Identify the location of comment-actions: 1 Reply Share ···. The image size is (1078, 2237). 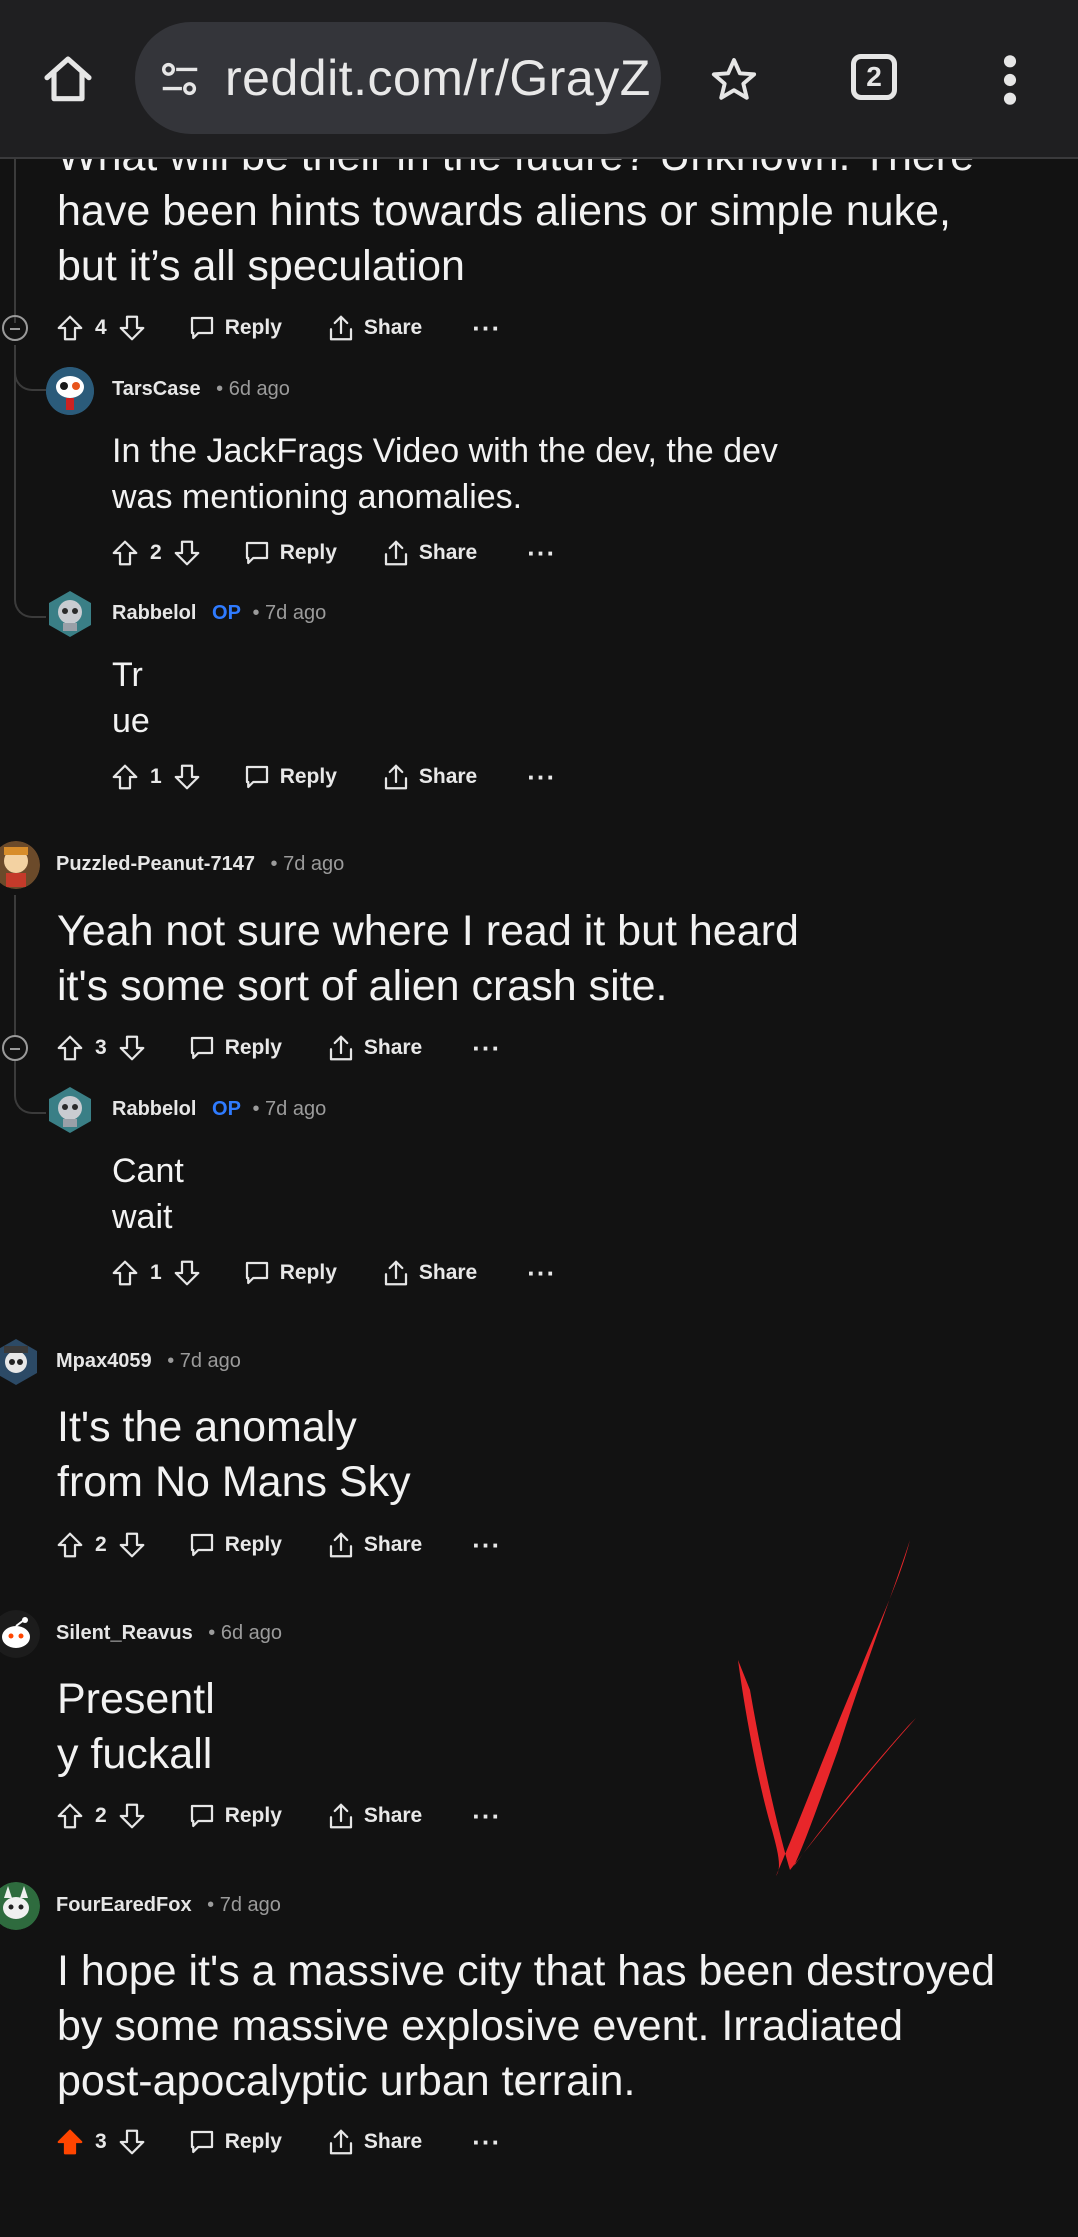
(333, 1273).